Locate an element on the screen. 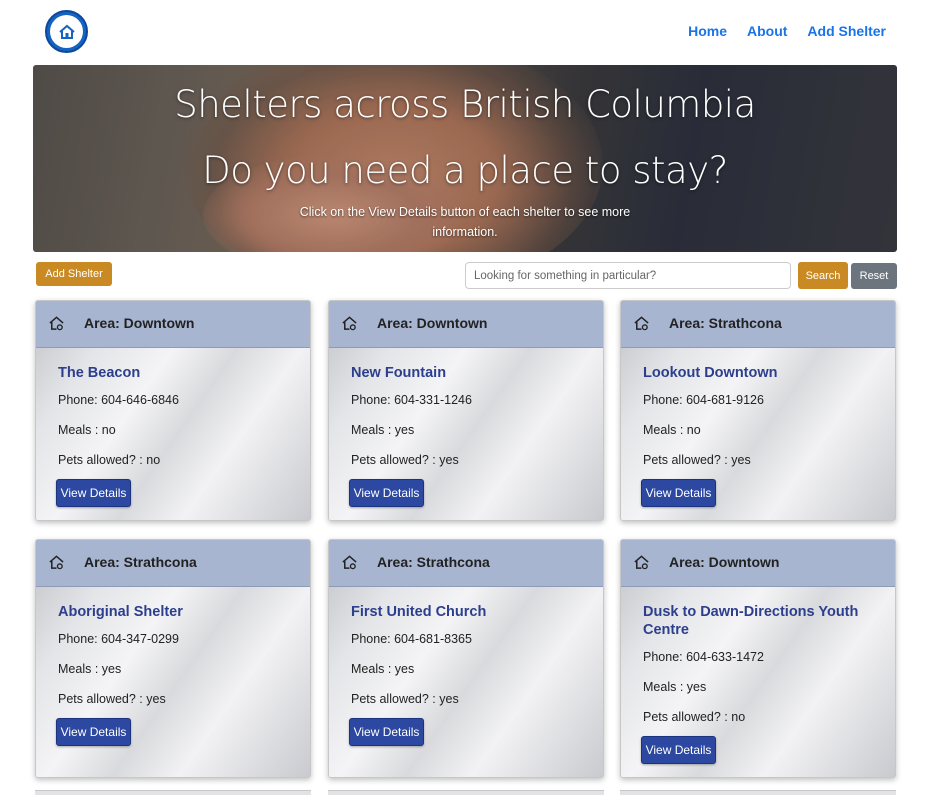 The image size is (942, 795). phone-text: Phone: 604-646-6846 is located at coordinates (118, 400).